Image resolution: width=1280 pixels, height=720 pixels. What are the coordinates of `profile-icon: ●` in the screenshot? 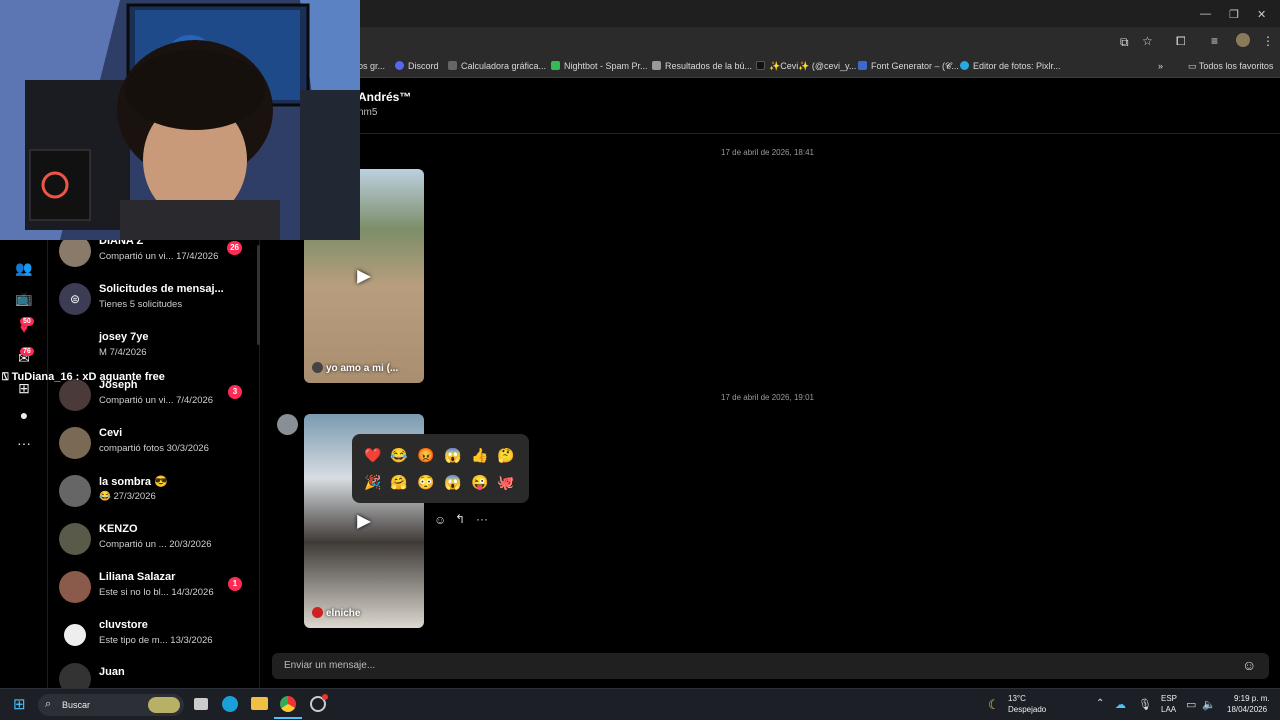 It's located at (24, 417).